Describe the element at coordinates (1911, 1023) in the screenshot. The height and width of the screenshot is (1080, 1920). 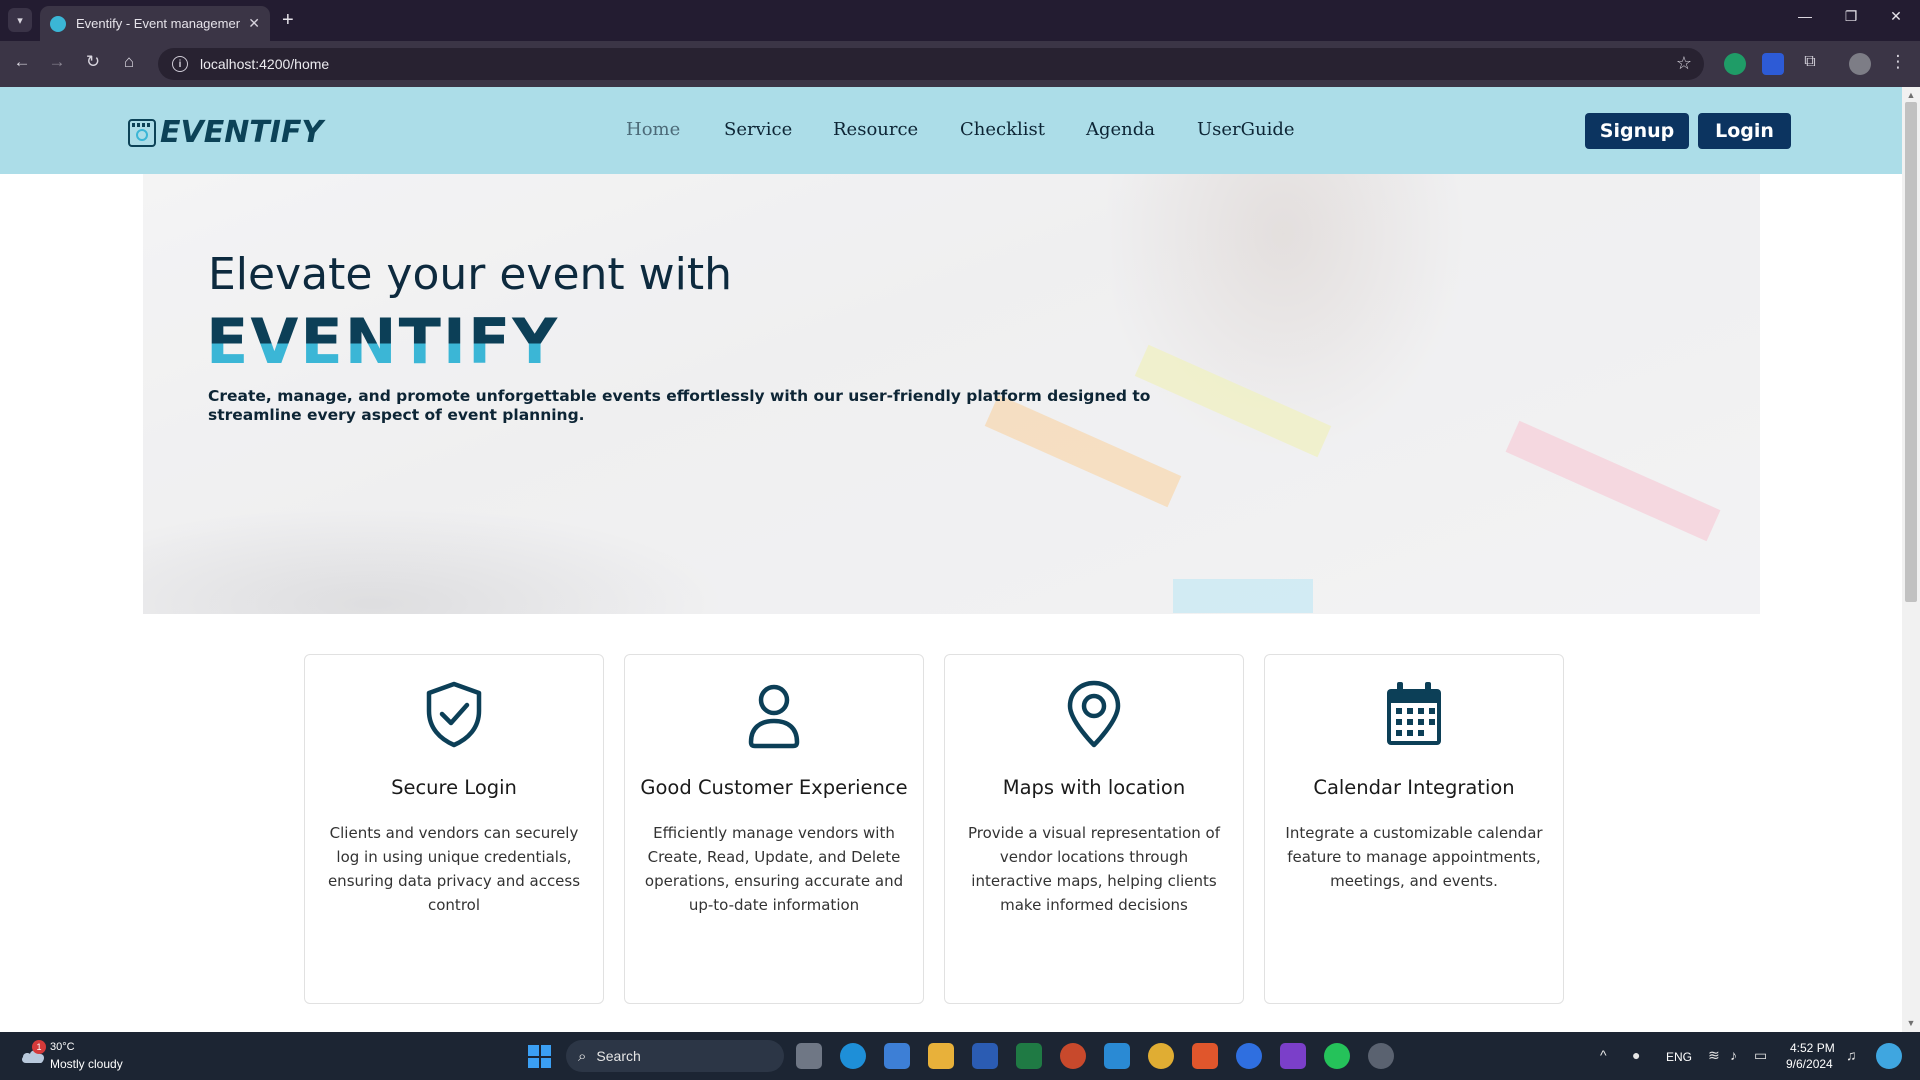
I see `scroll-down-icon: ▼` at that location.